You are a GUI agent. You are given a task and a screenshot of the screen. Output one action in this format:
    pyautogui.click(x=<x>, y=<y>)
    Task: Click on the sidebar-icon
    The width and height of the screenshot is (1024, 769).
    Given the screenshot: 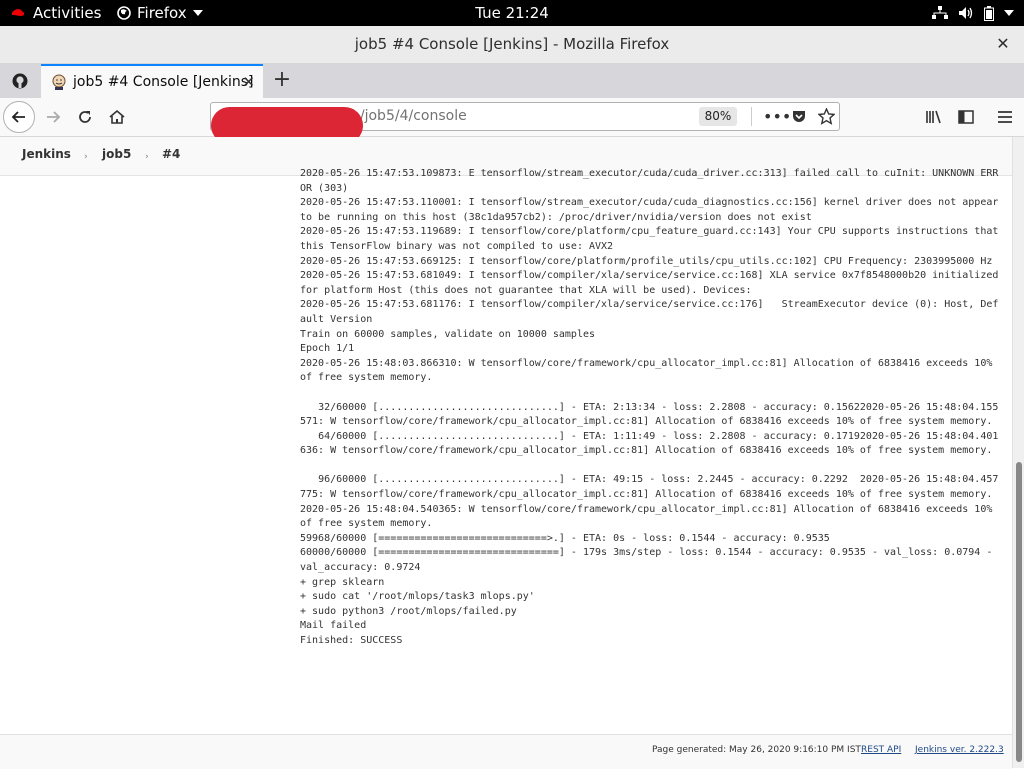 What is the action you would take?
    pyautogui.click(x=966, y=117)
    